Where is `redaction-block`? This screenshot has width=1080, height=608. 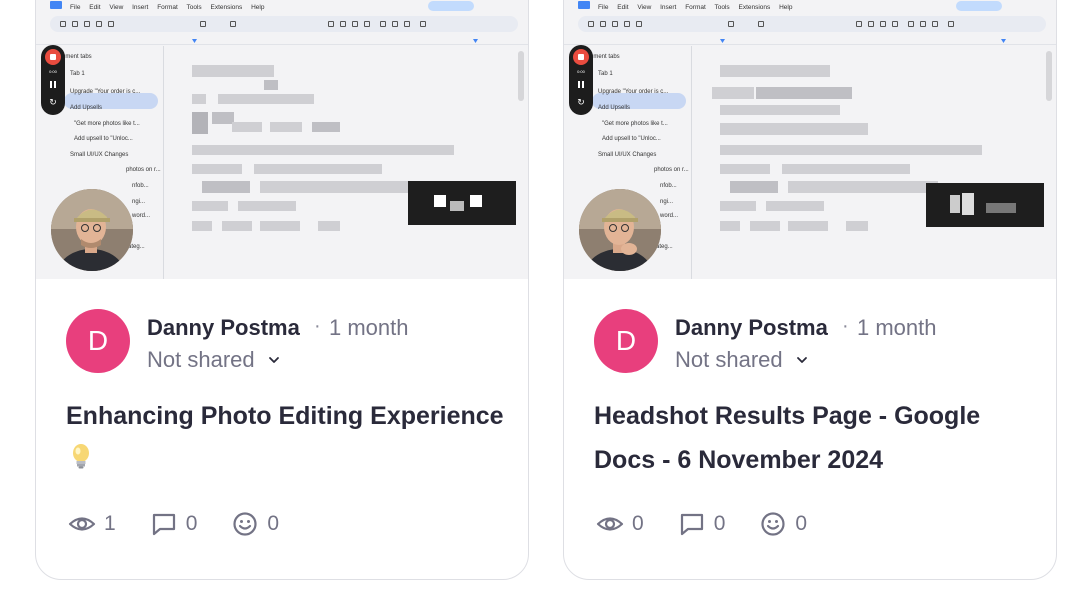
redaction-block is located at coordinates (985, 205).